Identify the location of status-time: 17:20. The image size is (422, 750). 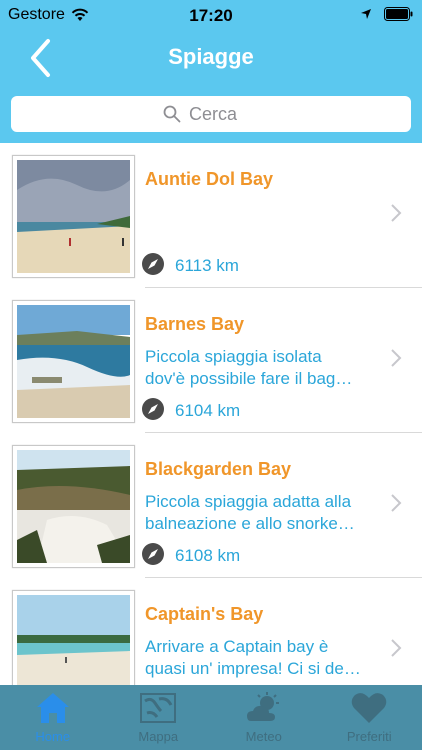
(211, 15).